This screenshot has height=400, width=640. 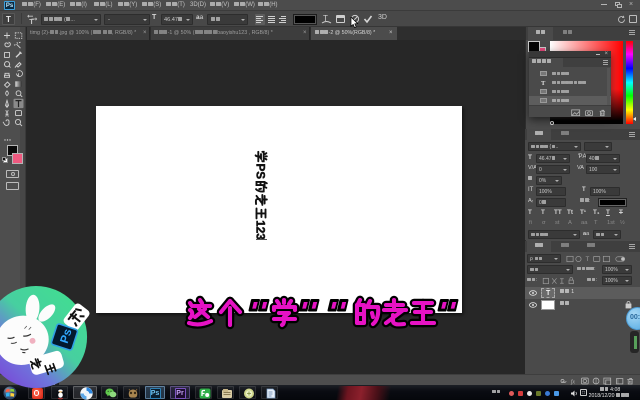 What do you see at coordinates (260, 172) in the screenshot?
I see `svg-text: PS` at bounding box center [260, 172].